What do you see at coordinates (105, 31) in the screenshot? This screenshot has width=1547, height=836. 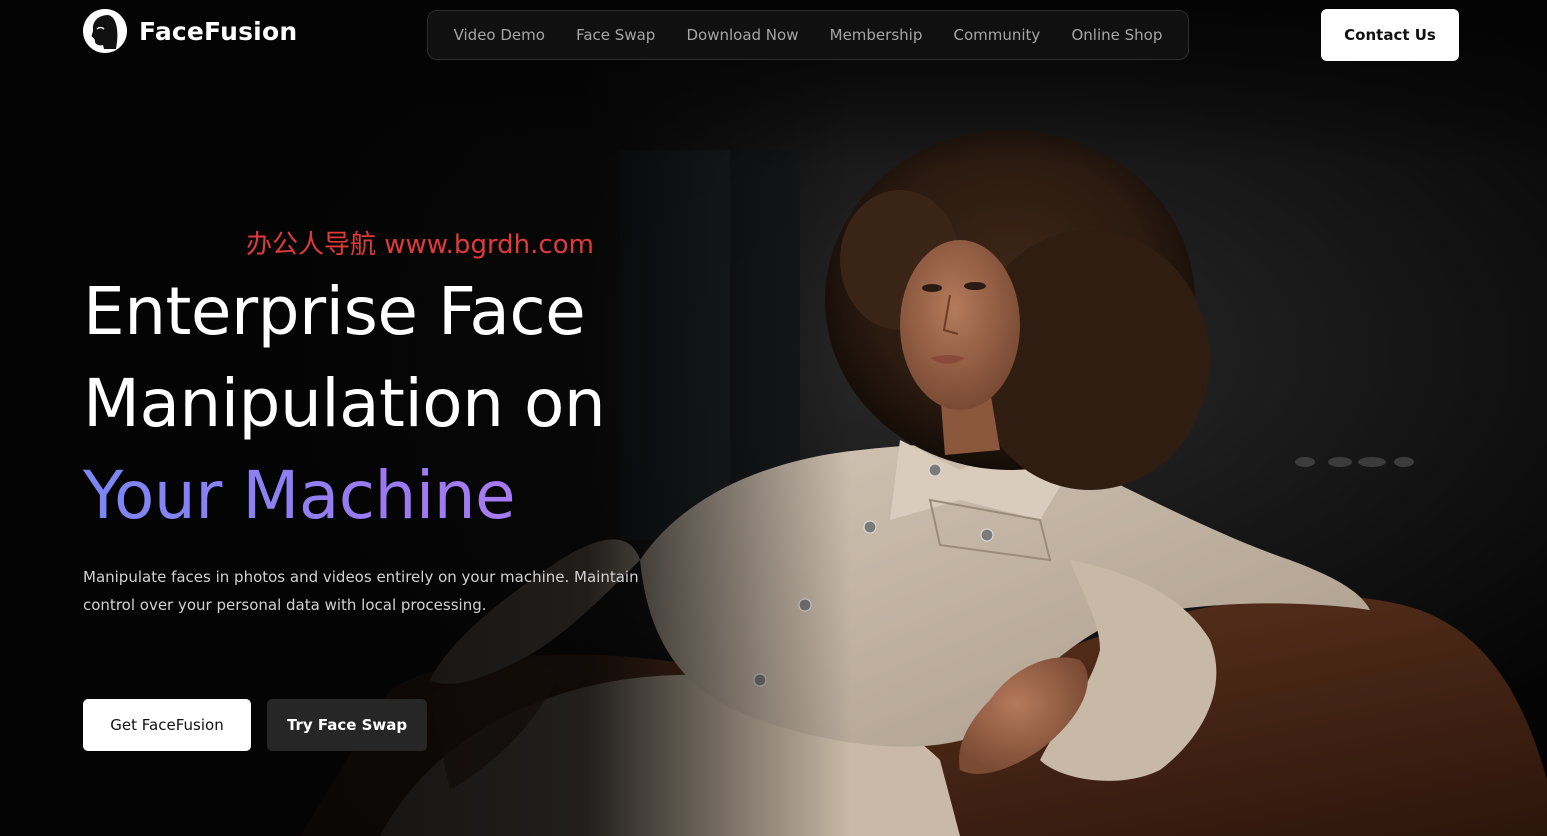 I see `face-profile-icon` at bounding box center [105, 31].